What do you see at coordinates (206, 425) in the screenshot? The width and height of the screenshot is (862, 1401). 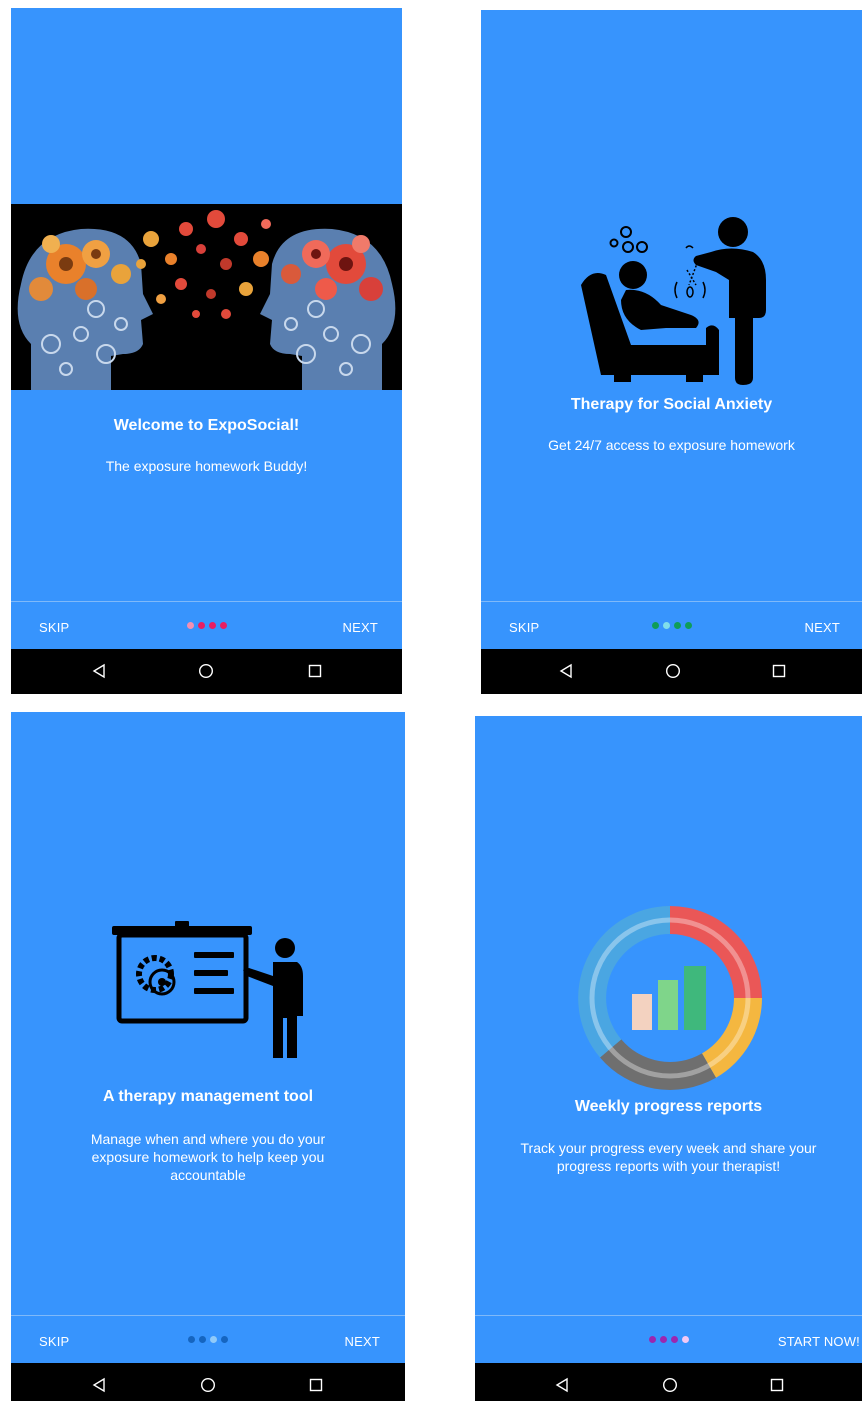 I see `page-title: Welcome to ExpoSocial!` at bounding box center [206, 425].